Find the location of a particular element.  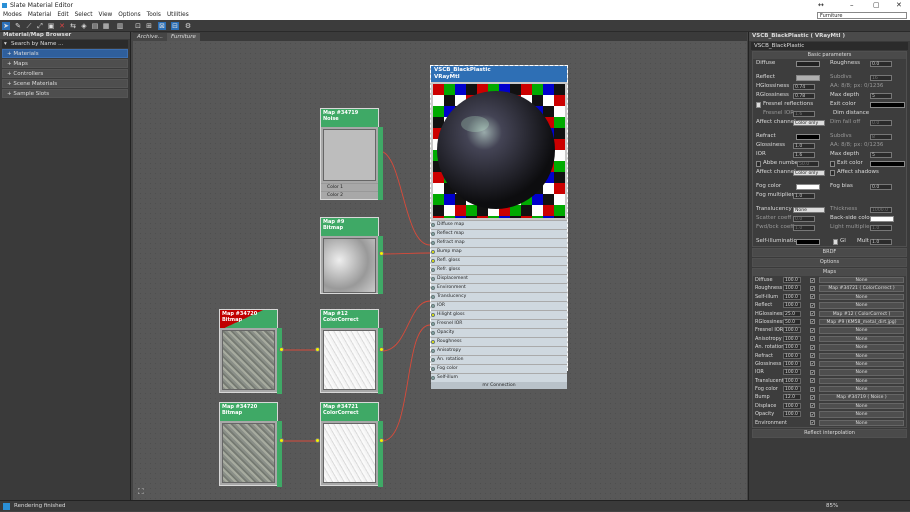

material-slot: Roughness is located at coordinates (499, 341).